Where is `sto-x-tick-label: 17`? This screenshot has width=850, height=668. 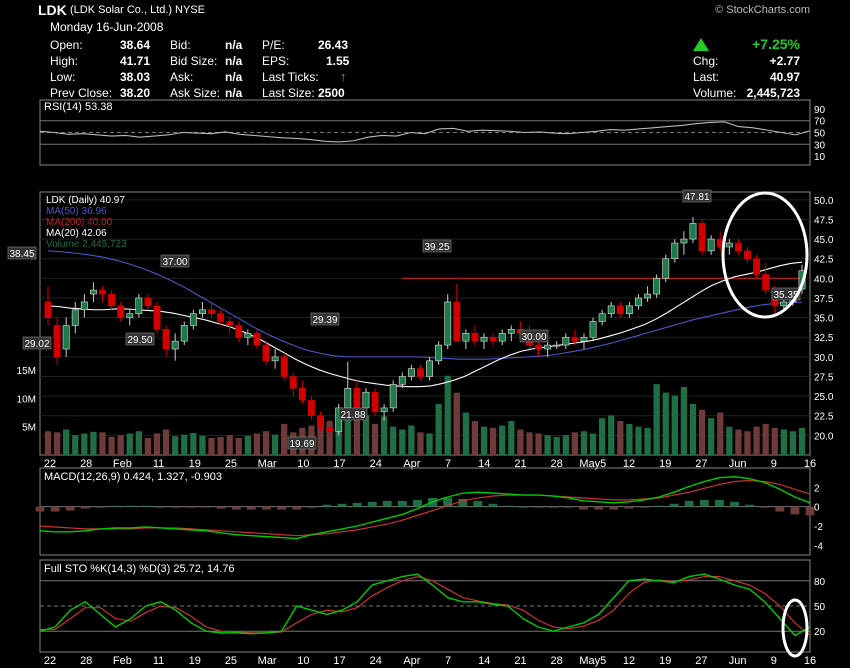
sto-x-tick-label: 17 is located at coordinates (339, 661).